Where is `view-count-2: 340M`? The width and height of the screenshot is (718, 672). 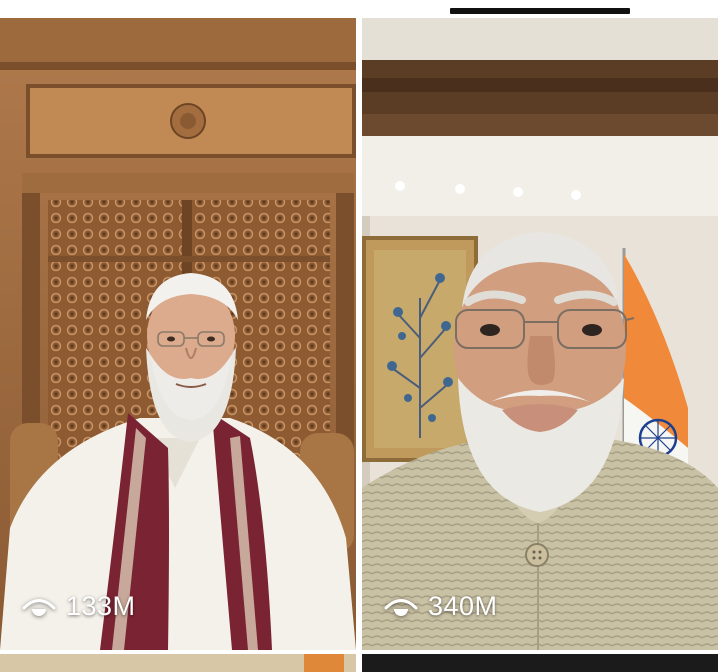 view-count-2: 340M is located at coordinates (441, 606).